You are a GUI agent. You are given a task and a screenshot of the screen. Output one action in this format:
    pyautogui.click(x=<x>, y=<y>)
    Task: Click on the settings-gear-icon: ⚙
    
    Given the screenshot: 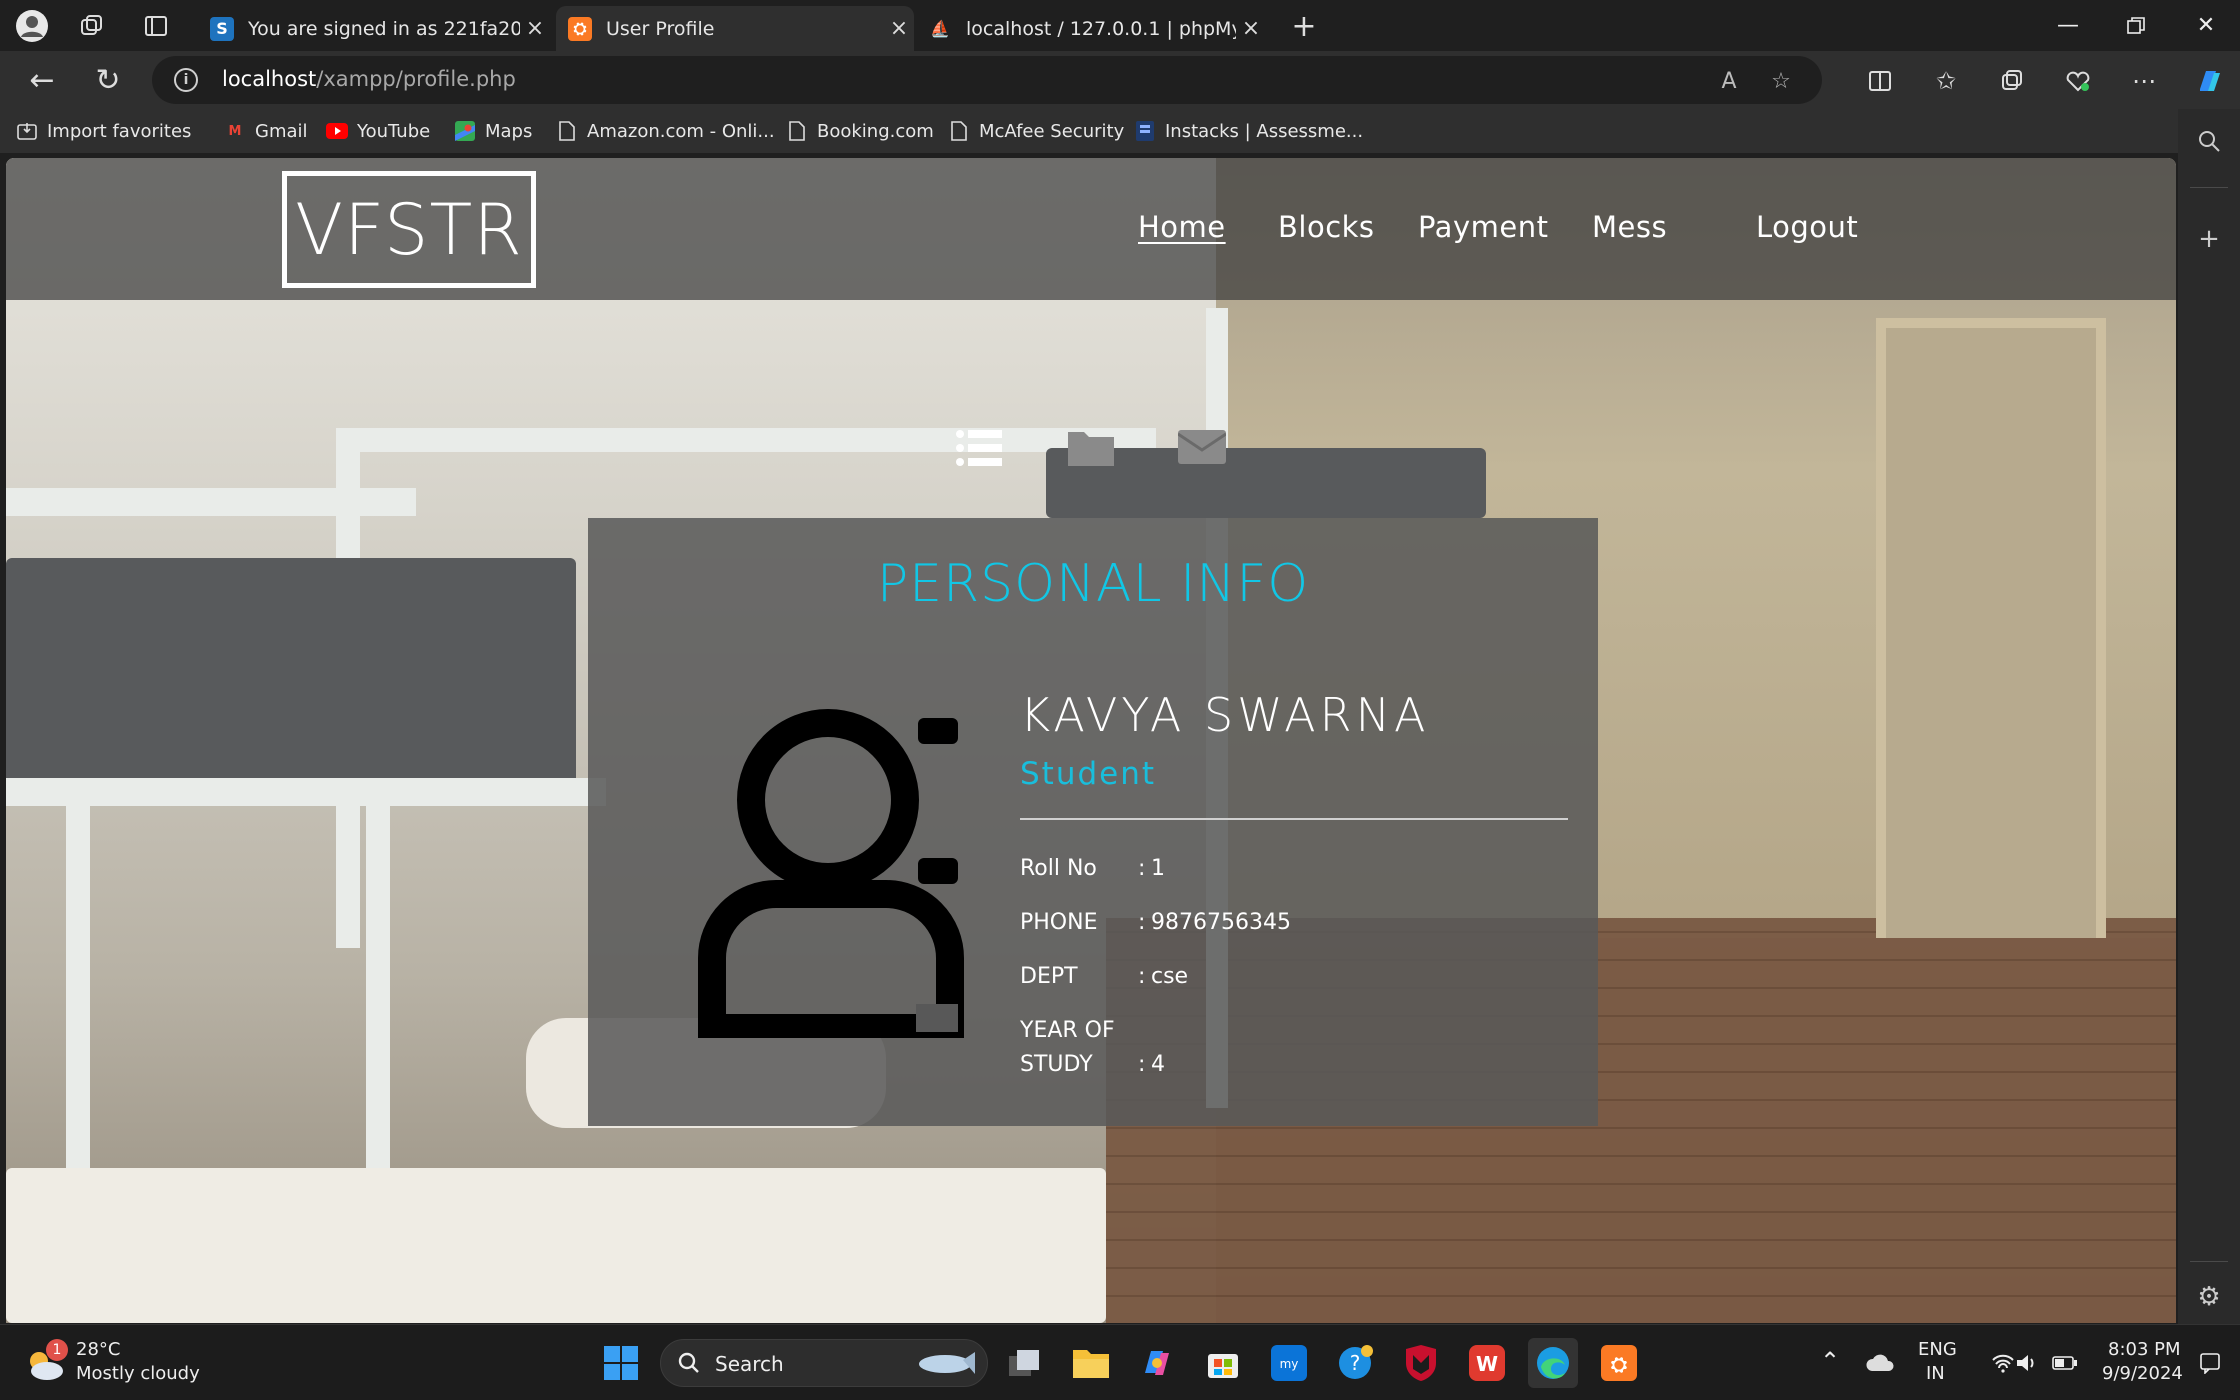 What is the action you would take?
    pyautogui.click(x=2209, y=1297)
    